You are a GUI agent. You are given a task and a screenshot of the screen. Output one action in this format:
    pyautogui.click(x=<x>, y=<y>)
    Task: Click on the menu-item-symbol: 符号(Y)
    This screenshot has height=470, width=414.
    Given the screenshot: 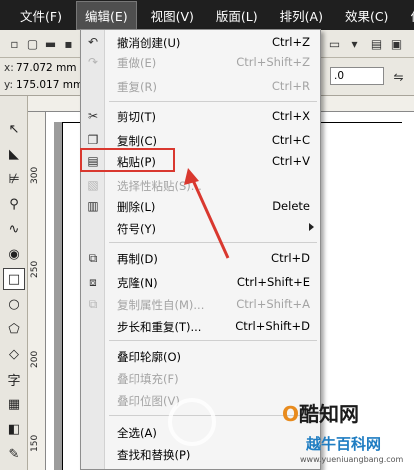 What is the action you would take?
    pyautogui.click(x=200, y=228)
    